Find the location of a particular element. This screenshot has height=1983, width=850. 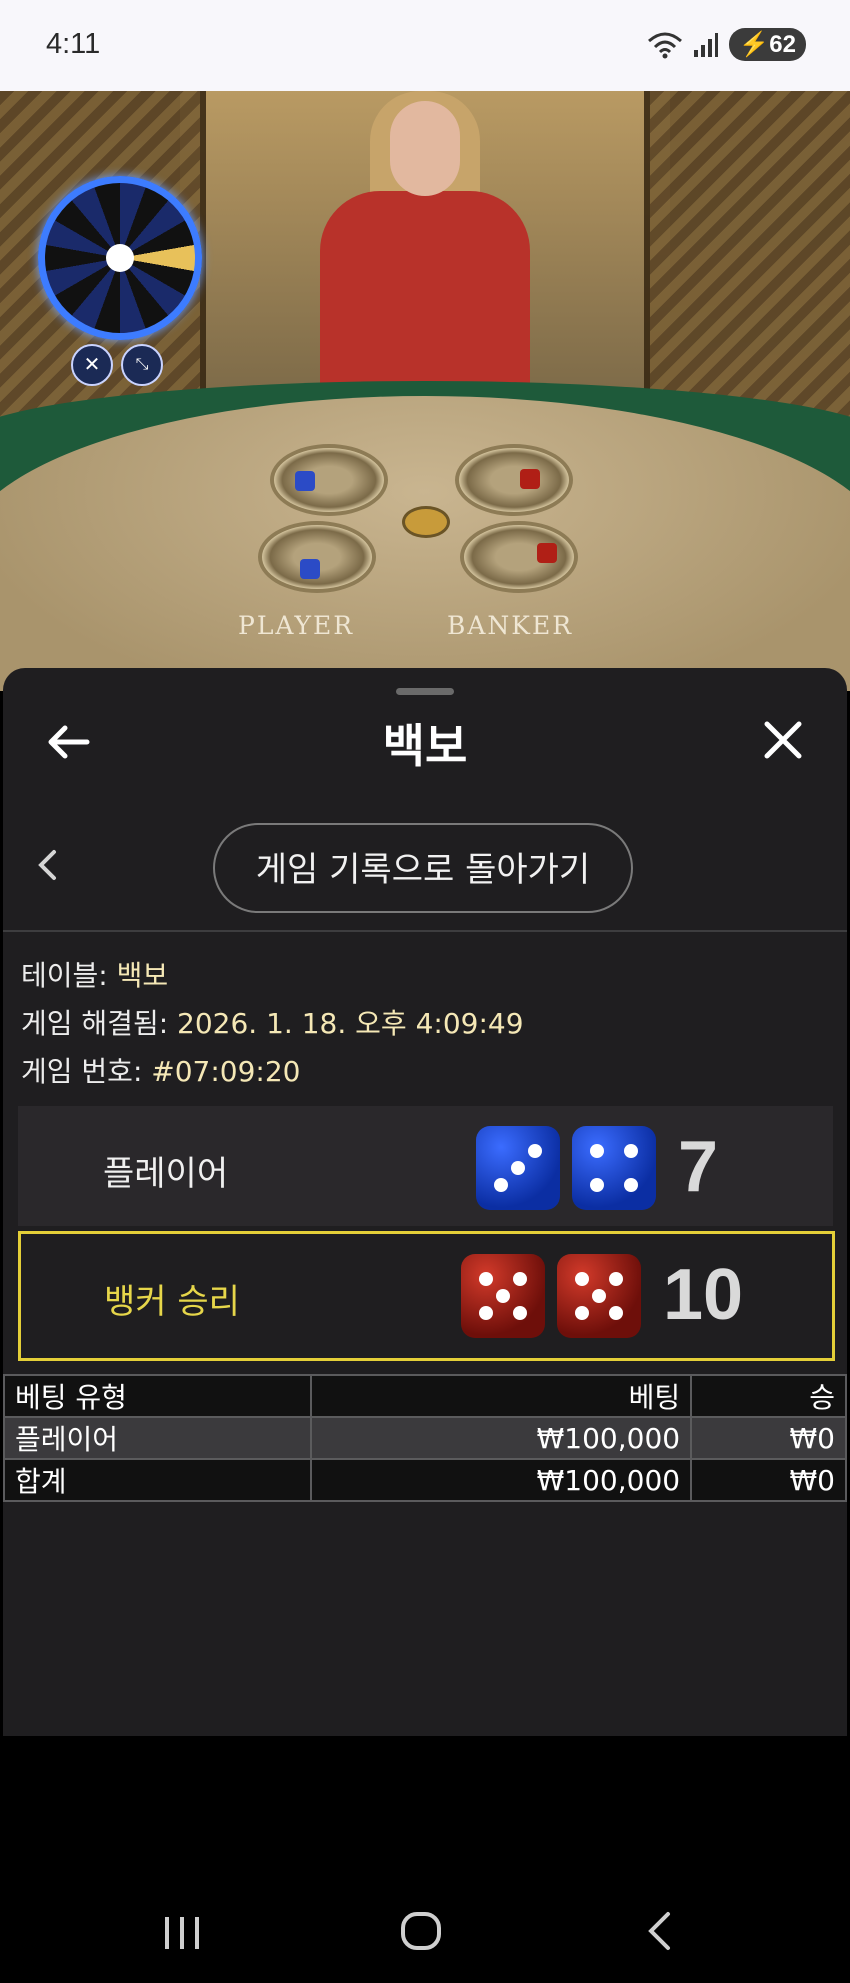

chevron-left-icon is located at coordinates (47, 869).